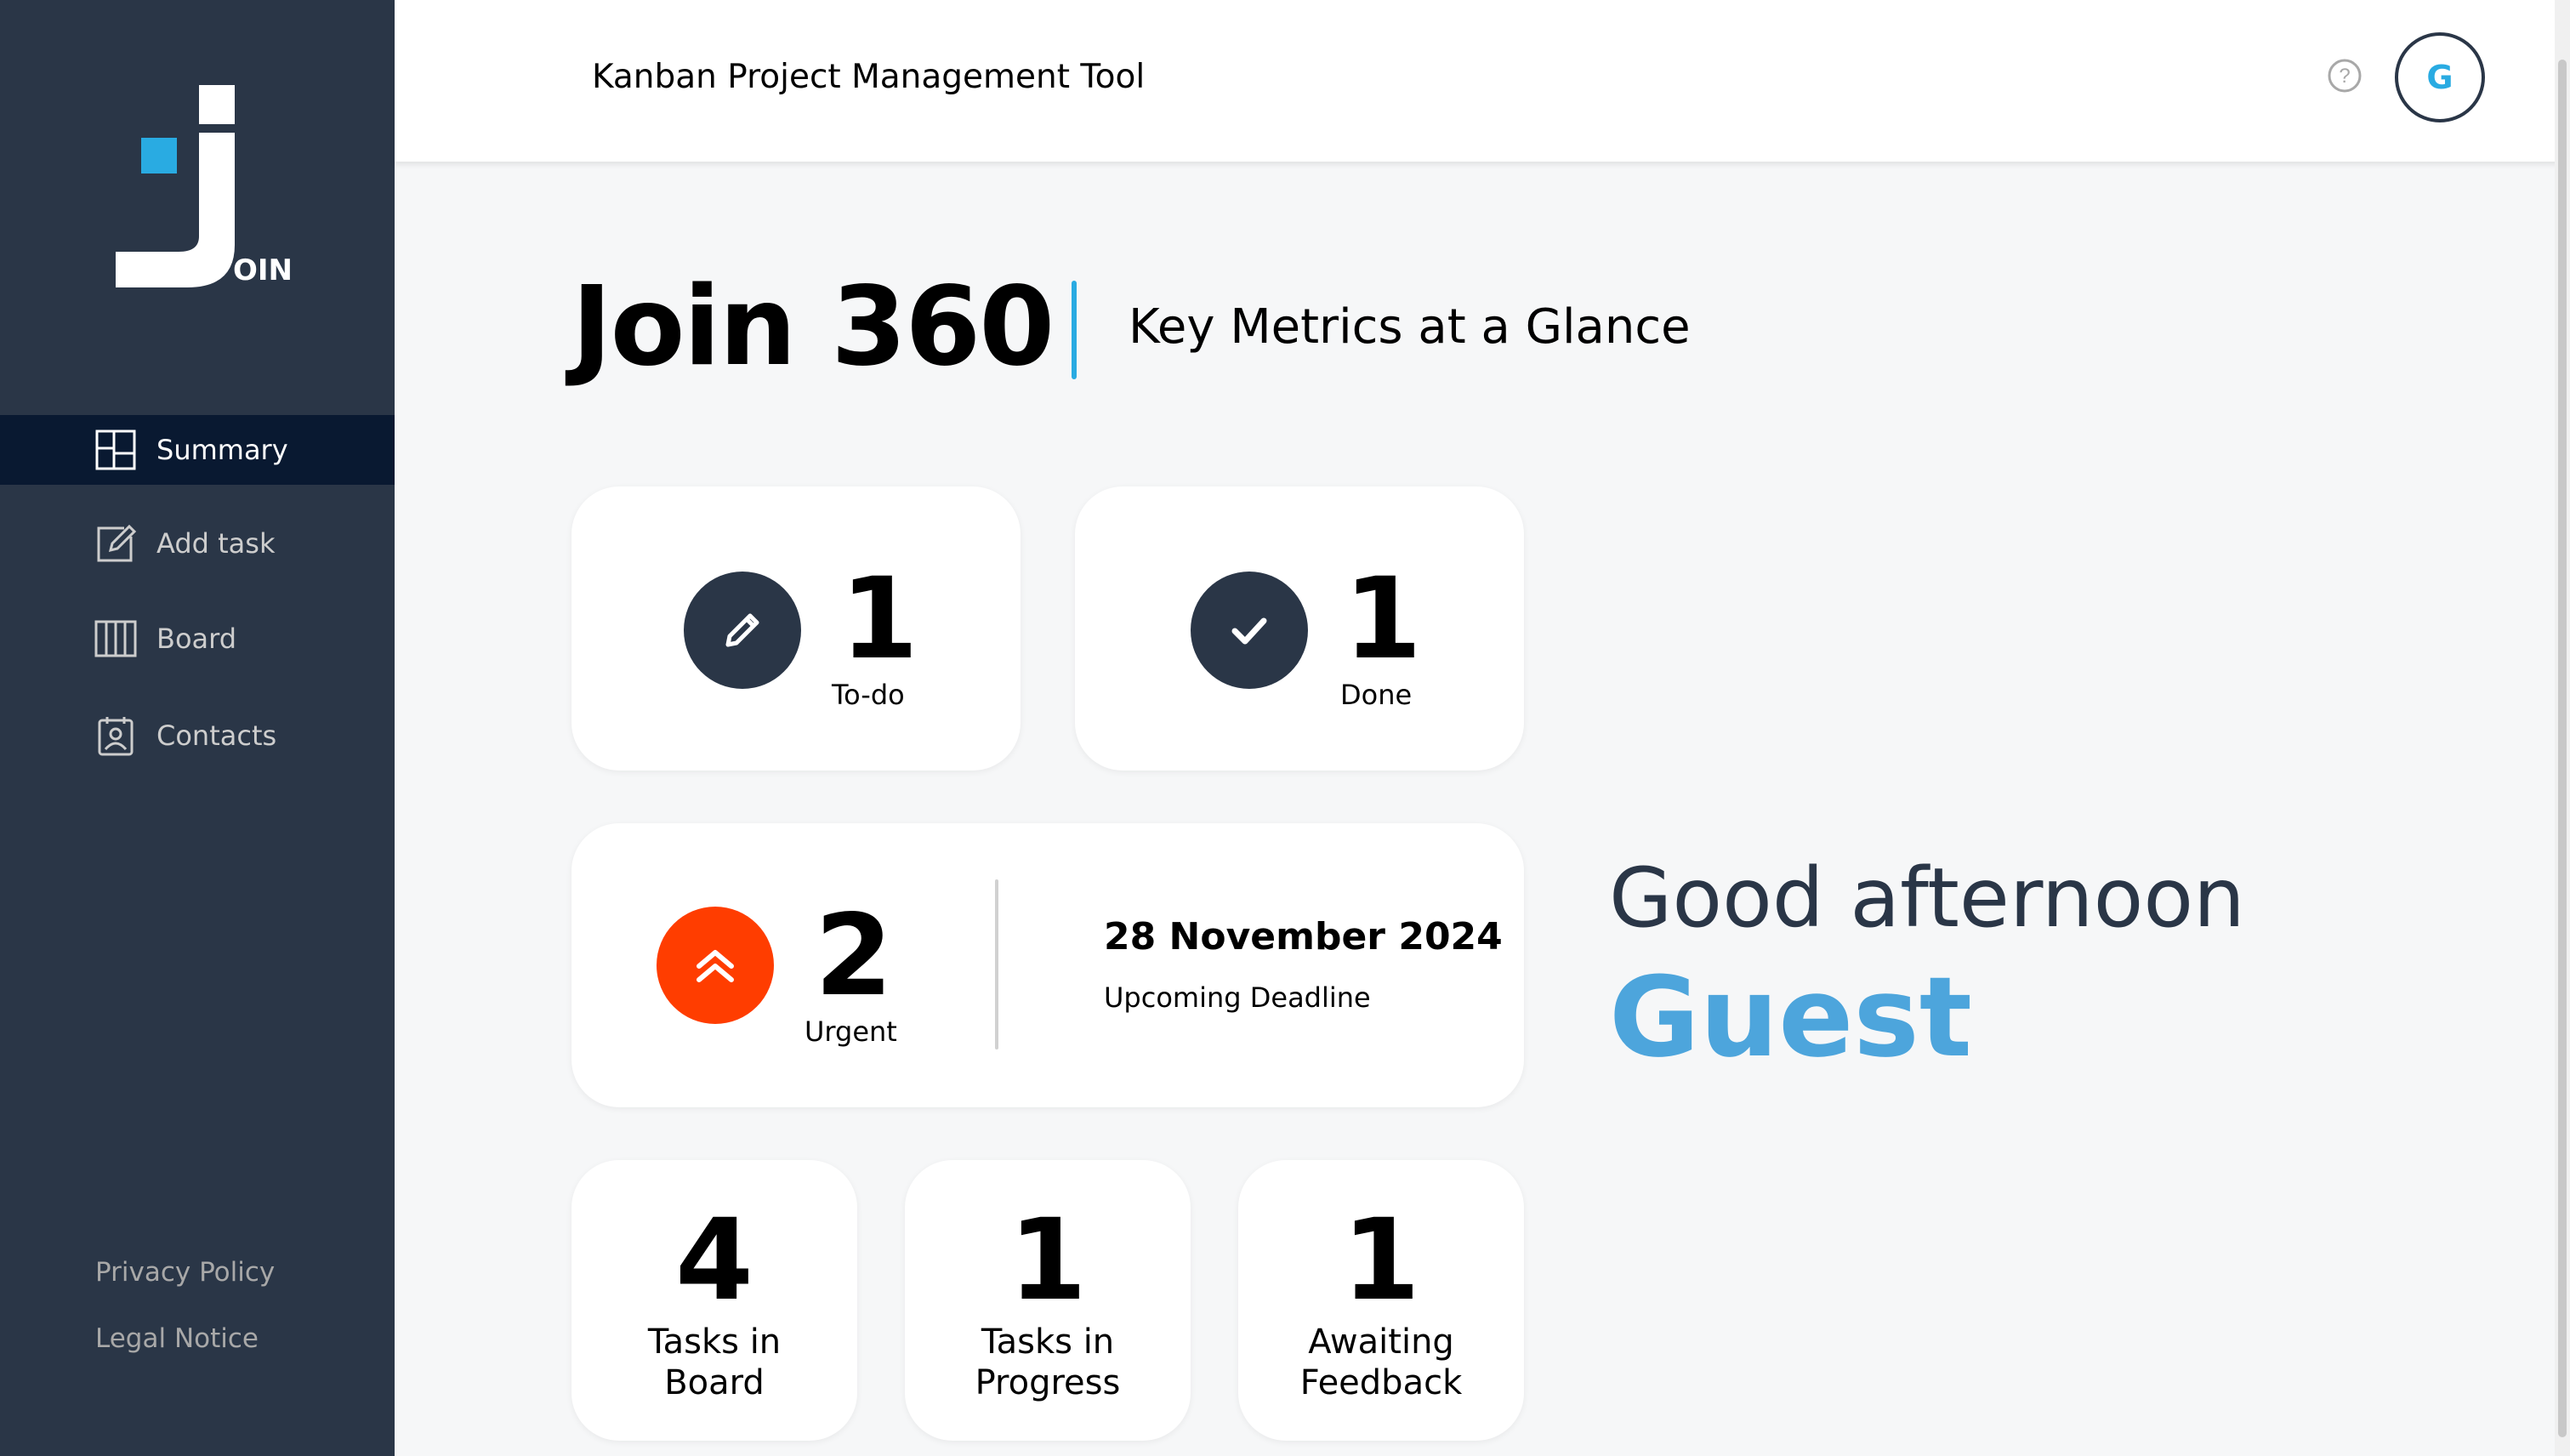 This screenshot has width=2570, height=1456. Describe the element at coordinates (204, 189) in the screenshot. I see `join-logo: OIN` at that location.